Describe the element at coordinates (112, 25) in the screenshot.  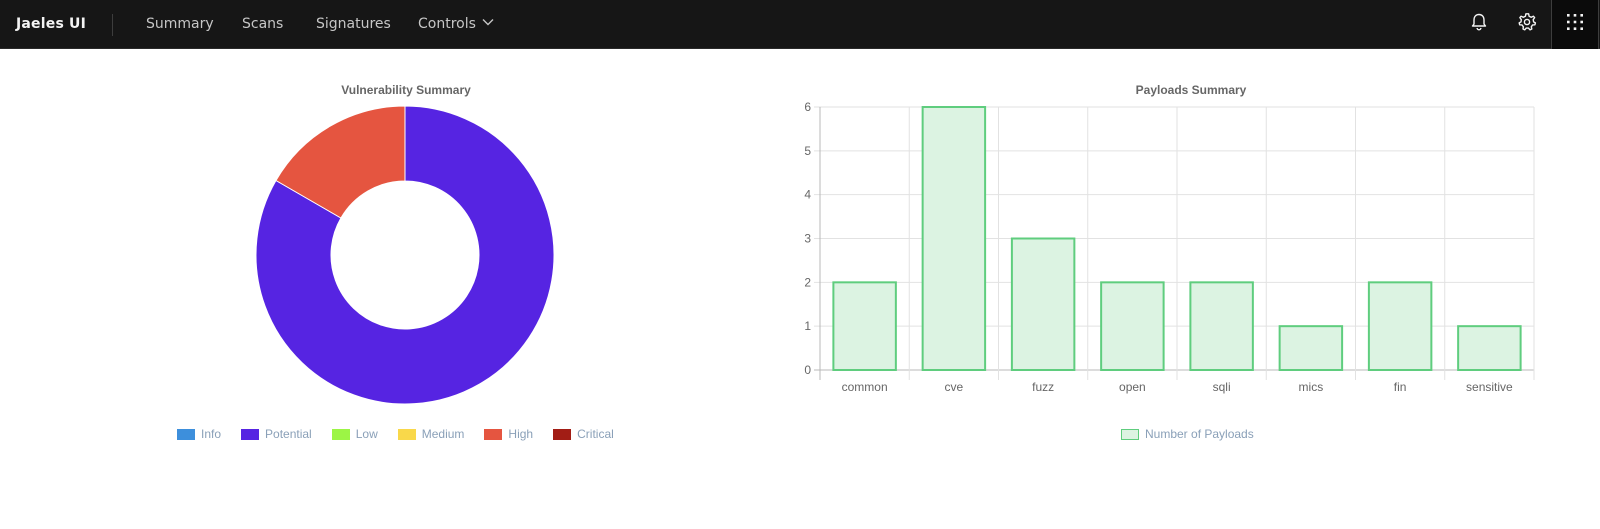
I see `brand-divider` at that location.